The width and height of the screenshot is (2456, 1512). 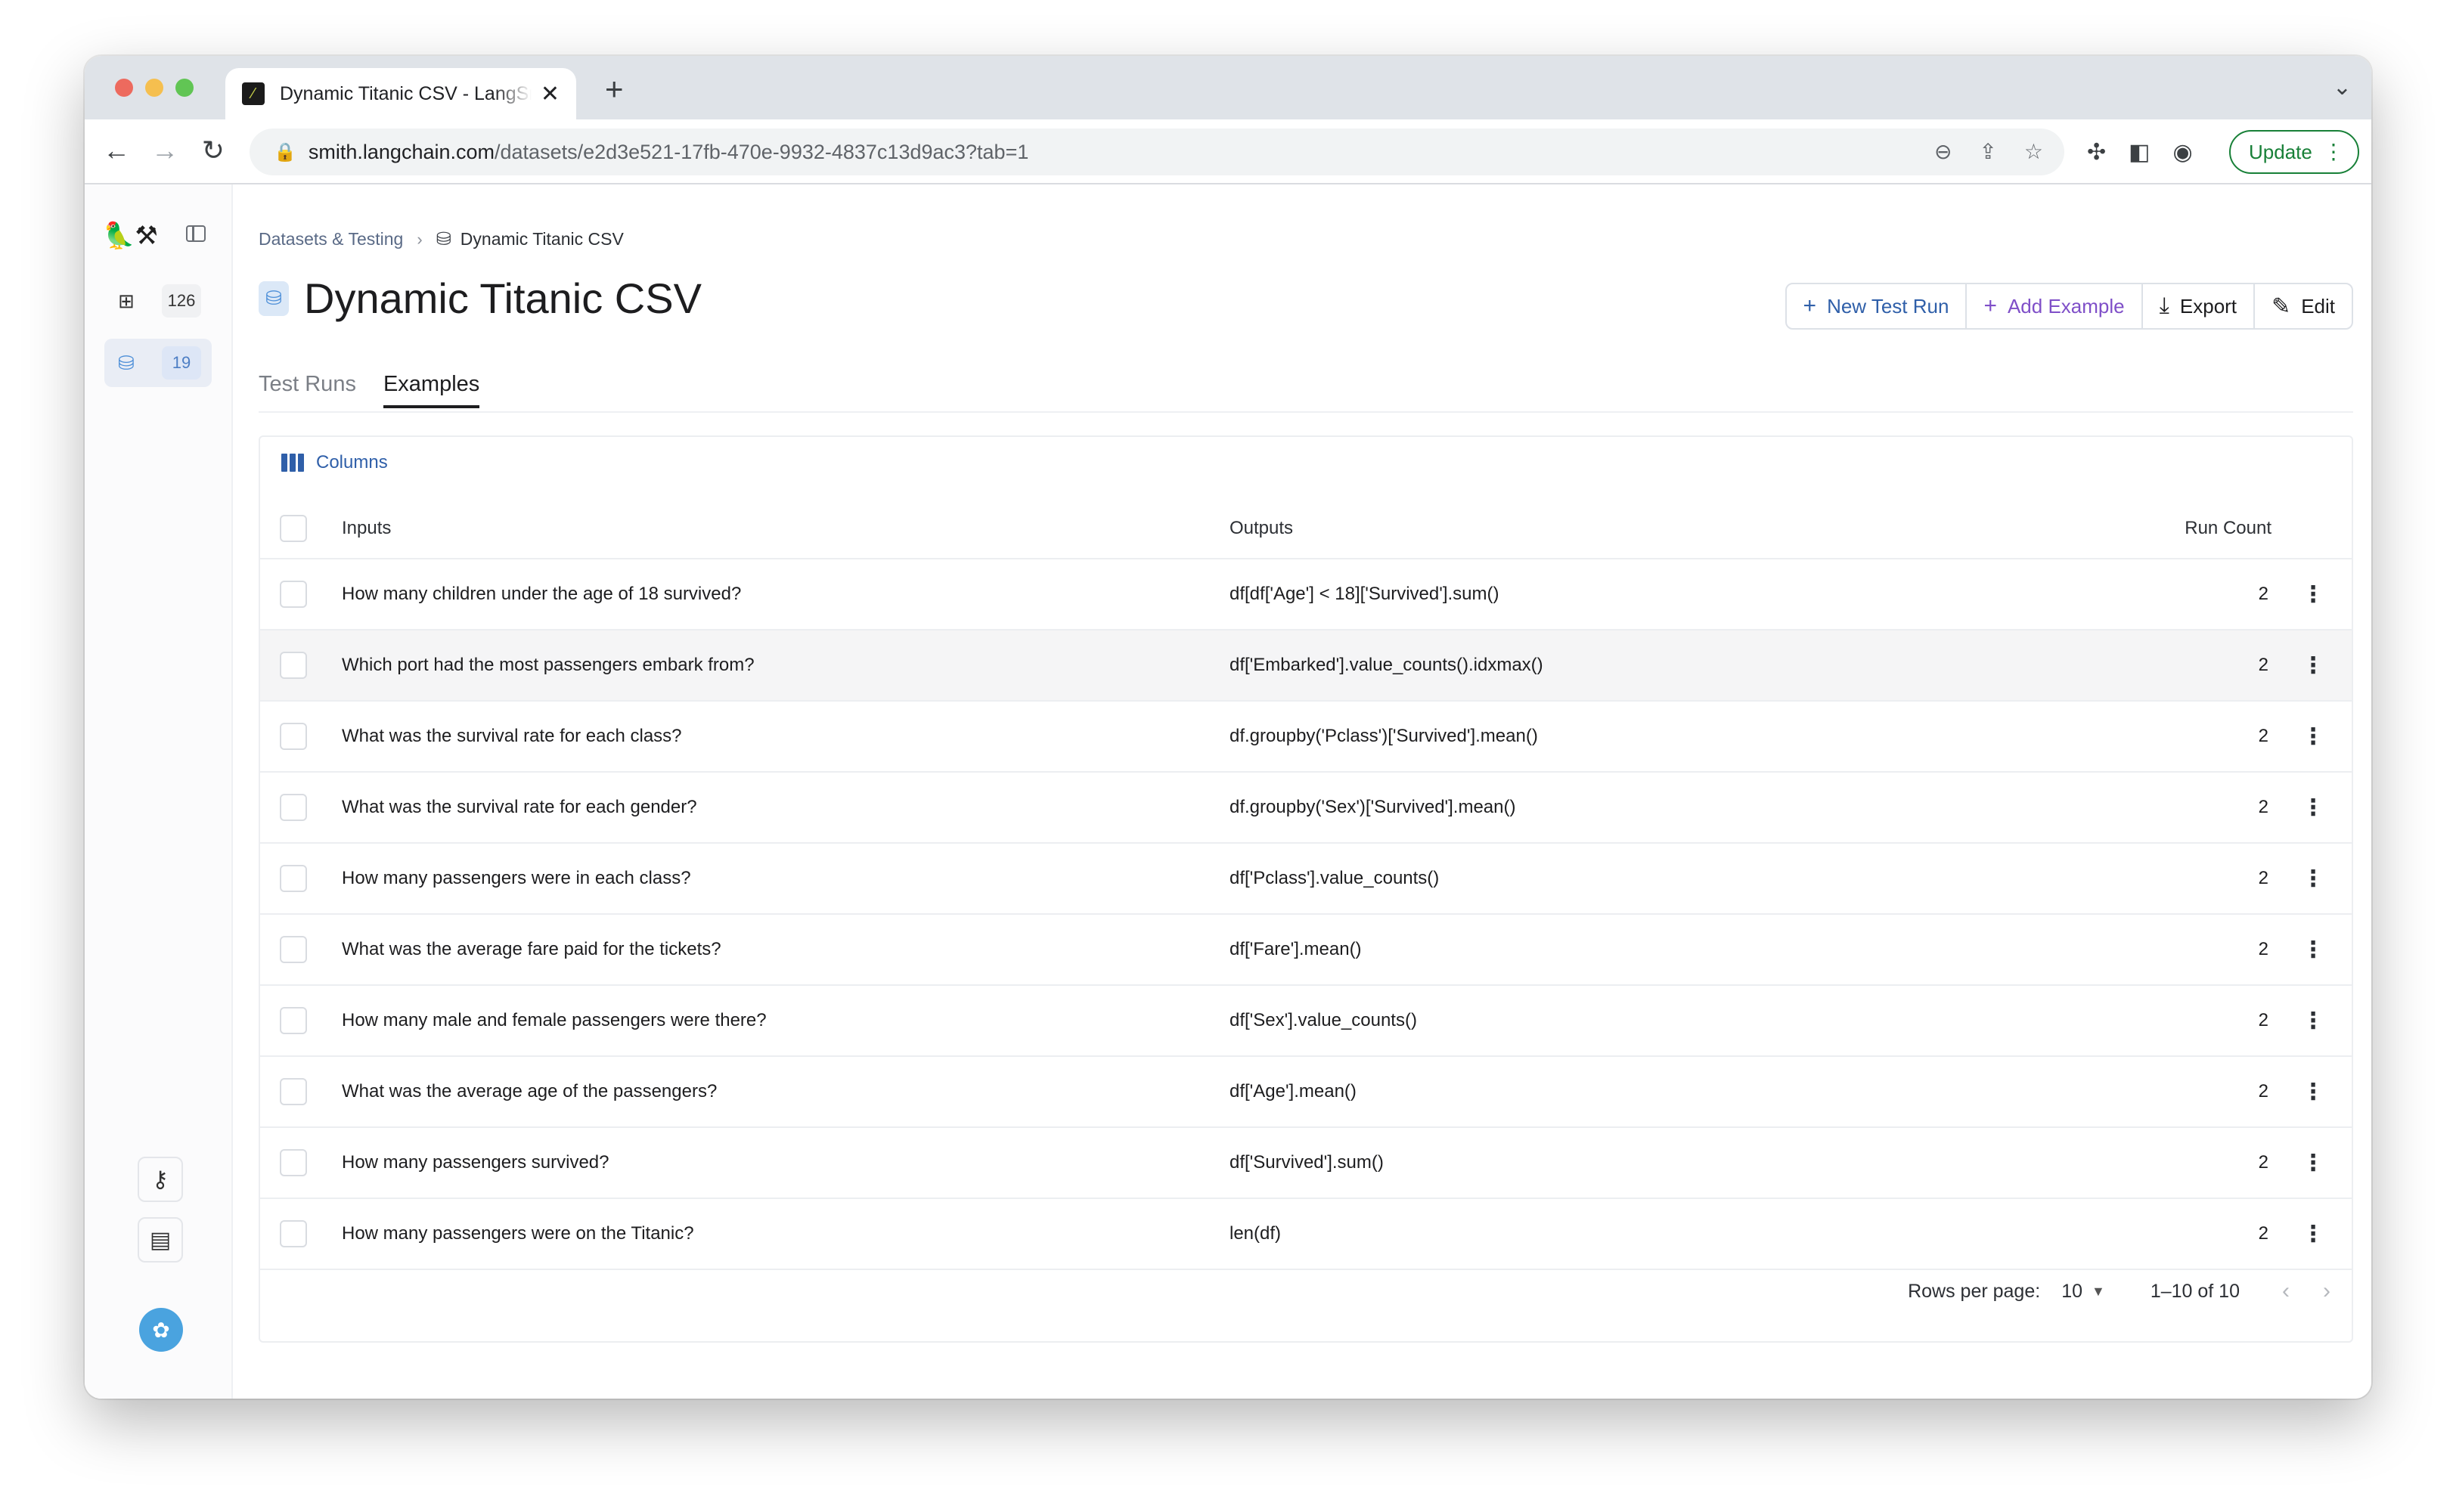 What do you see at coordinates (1323, 1020) in the screenshot?
I see `row-output: df['Sex'].value_counts()` at bounding box center [1323, 1020].